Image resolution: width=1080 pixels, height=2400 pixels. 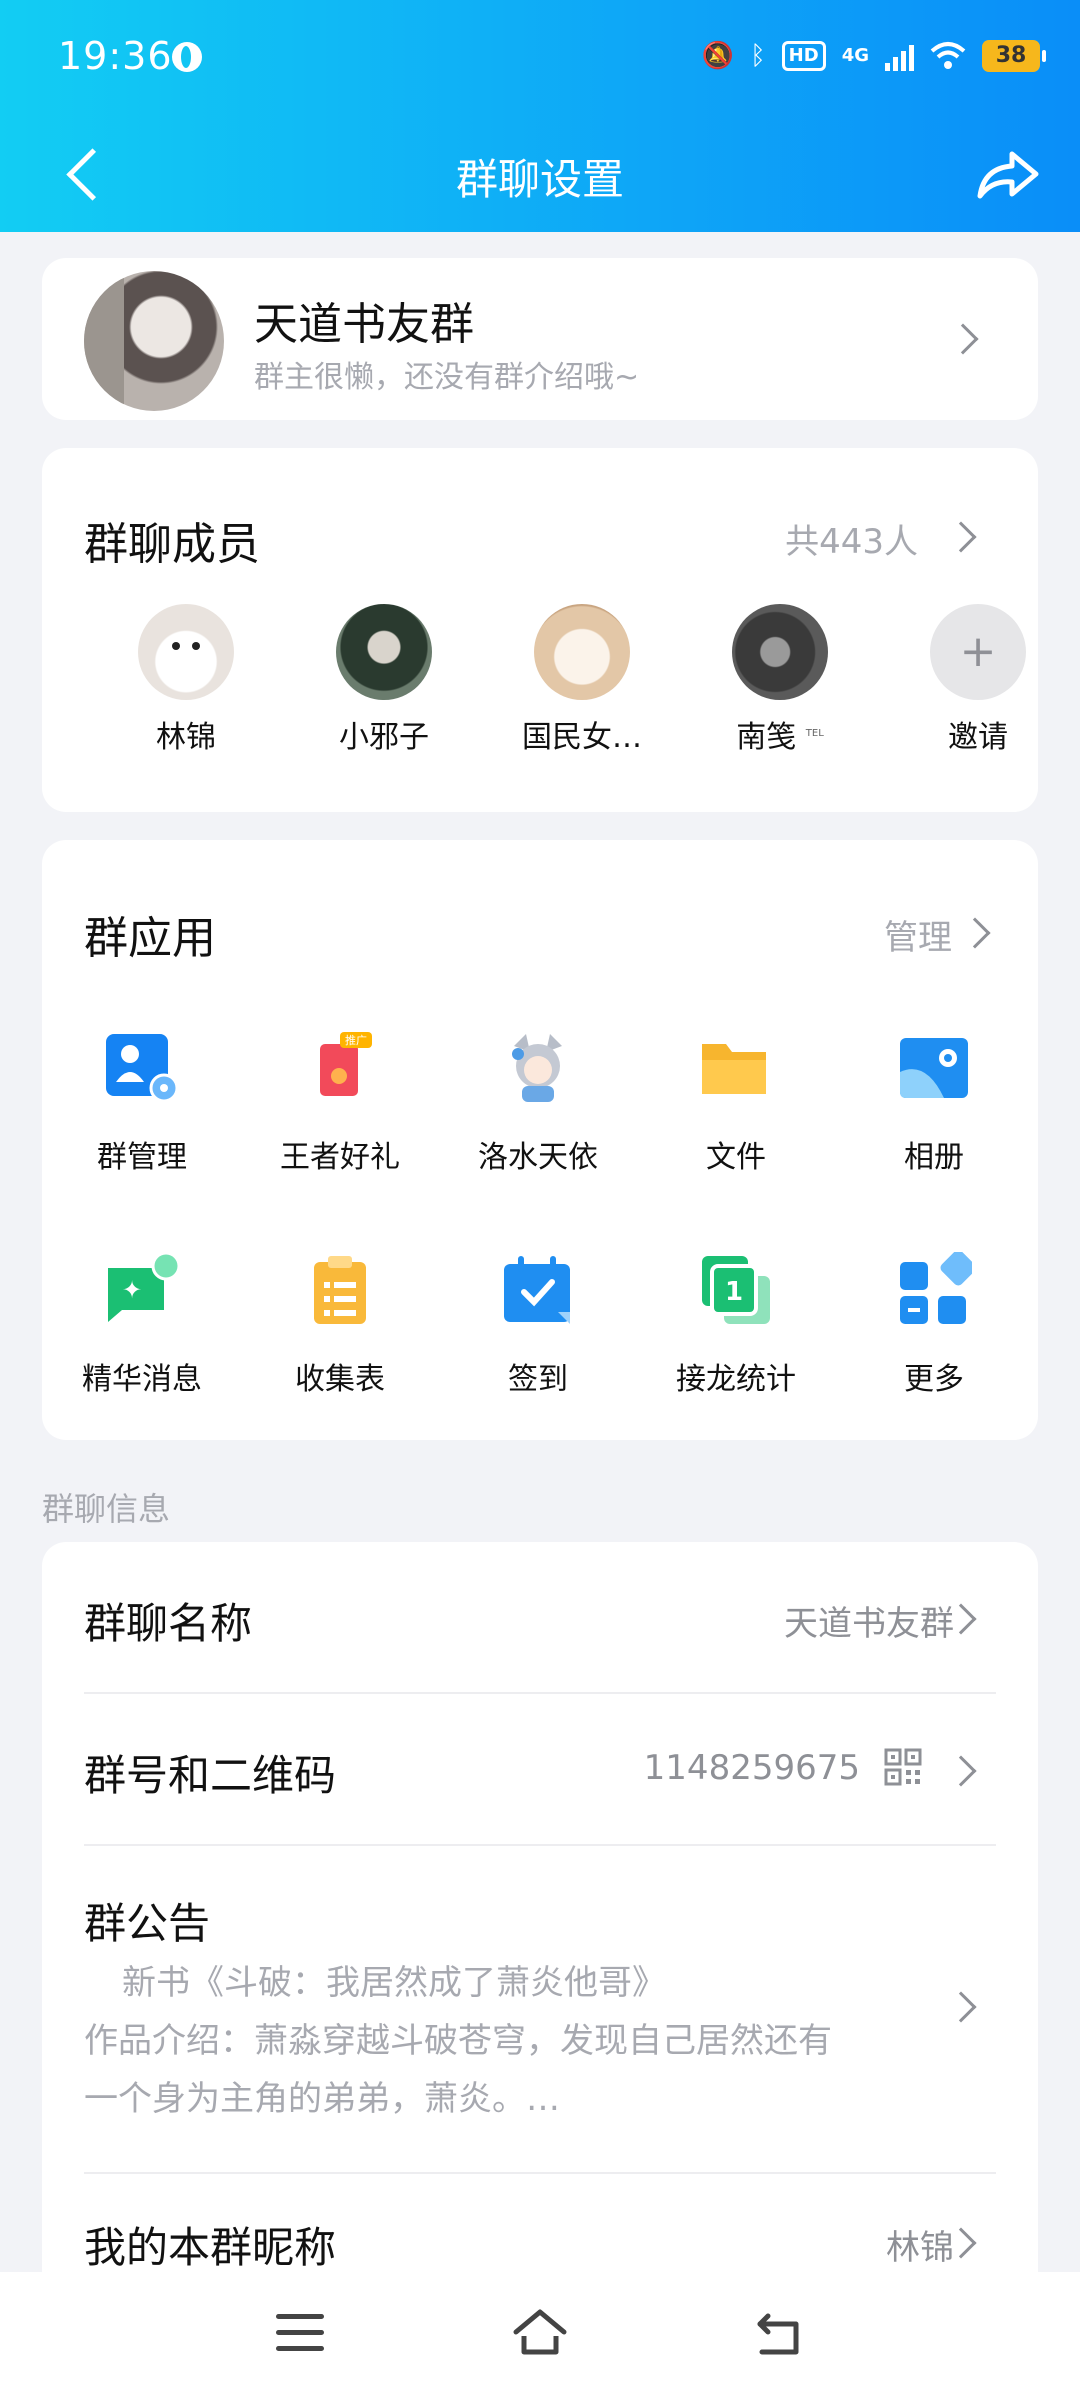 I want to click on member-name: 南笺 TEL, so click(x=780, y=734).